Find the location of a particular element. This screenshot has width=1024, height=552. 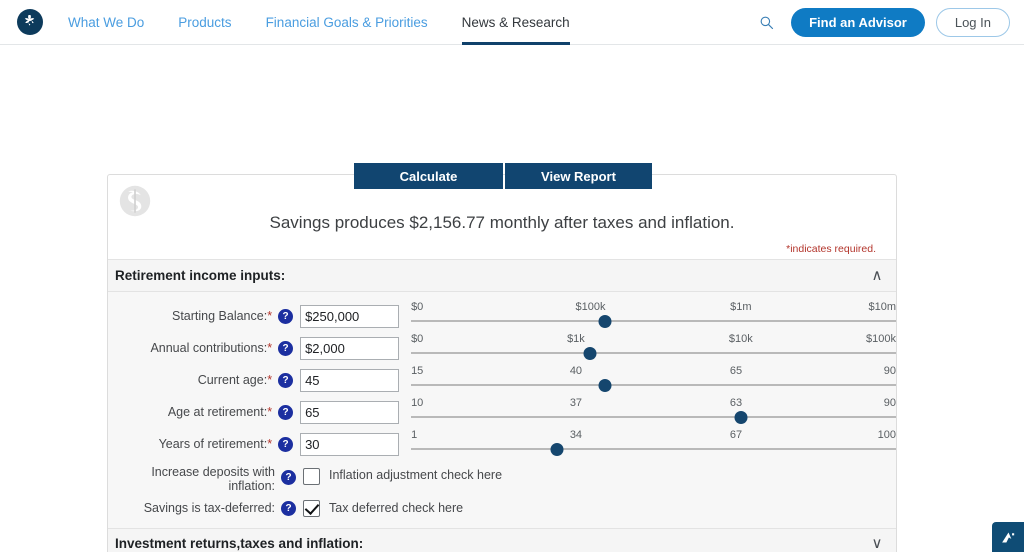

field-row-years-of-retirement: Years of retirement:* ? 1 34 67 100 is located at coordinates (502, 444).